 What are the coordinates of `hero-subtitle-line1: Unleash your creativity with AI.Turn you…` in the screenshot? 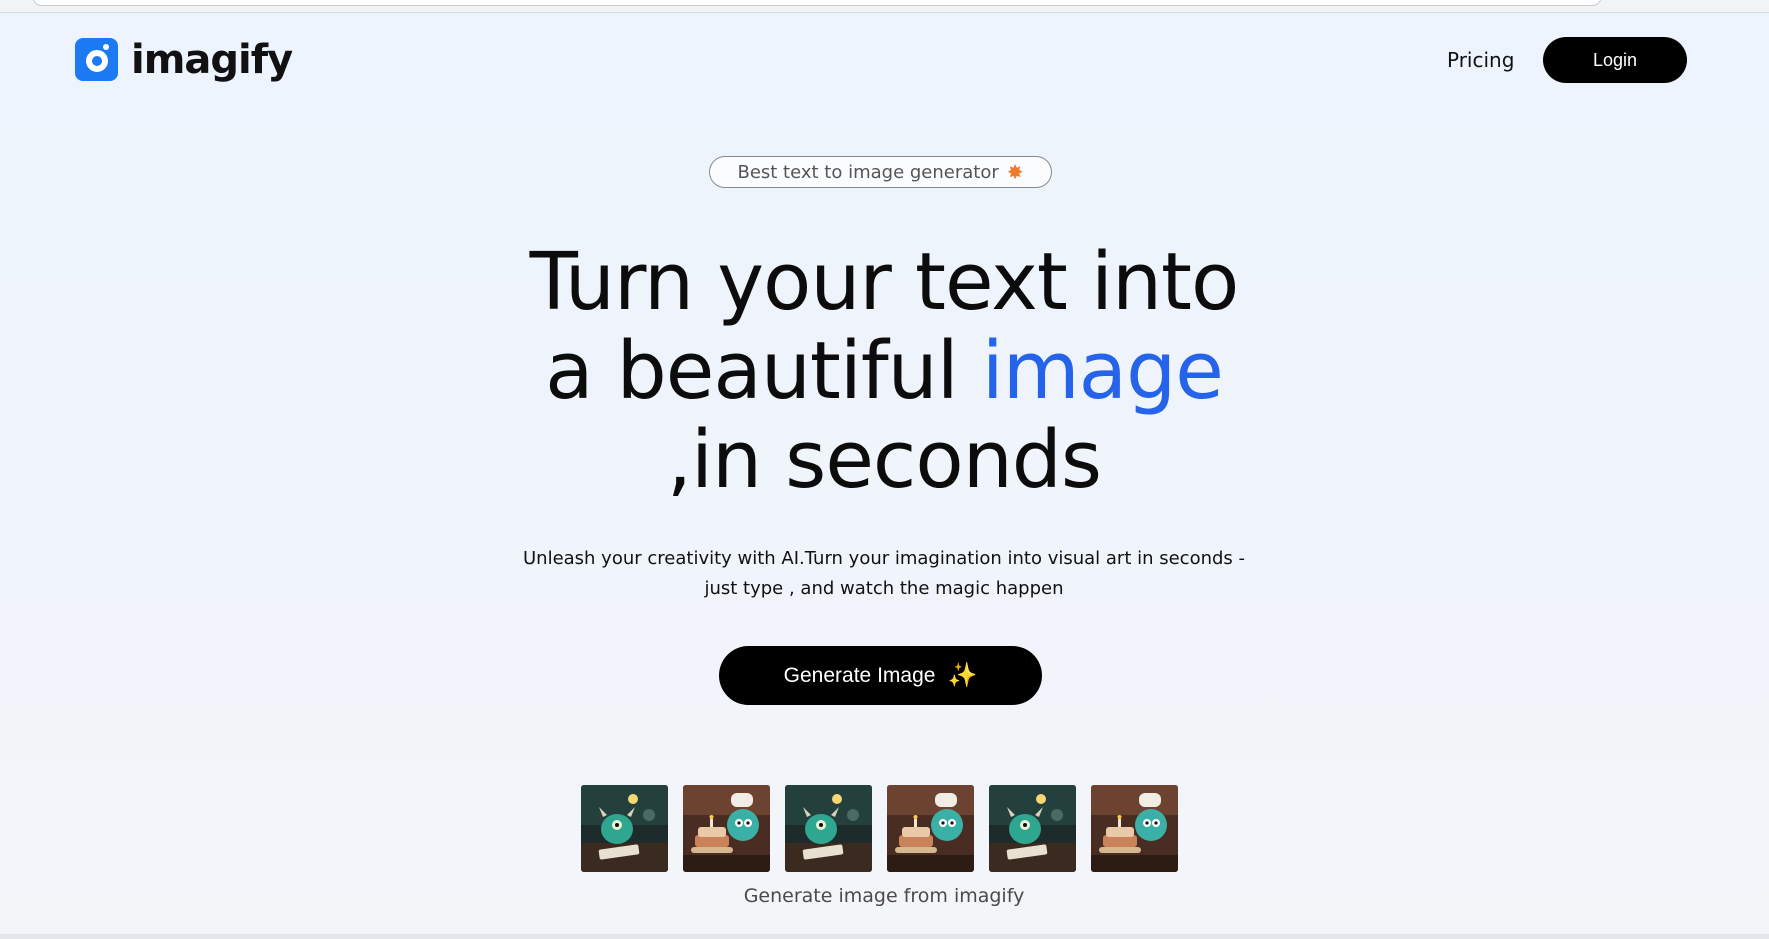 It's located at (884, 558).